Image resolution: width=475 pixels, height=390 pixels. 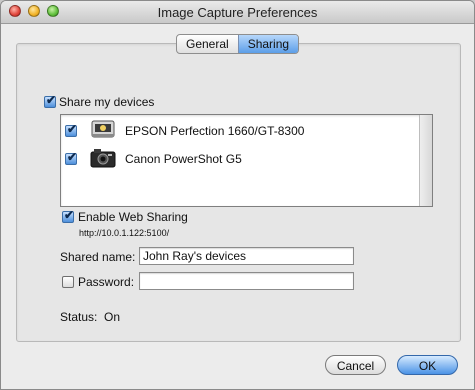 I want to click on title-bar: Image Capture Preferences, so click(x=237, y=12).